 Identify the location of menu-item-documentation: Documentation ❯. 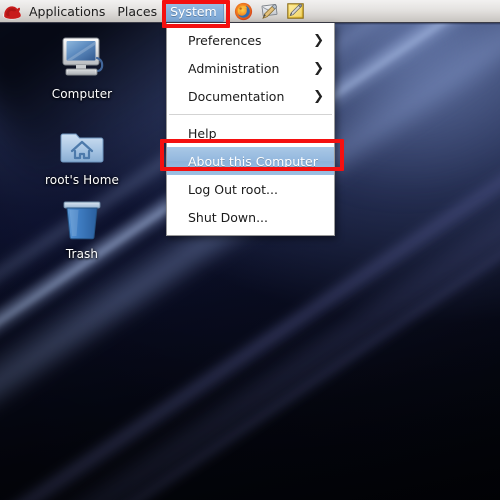
(250, 96).